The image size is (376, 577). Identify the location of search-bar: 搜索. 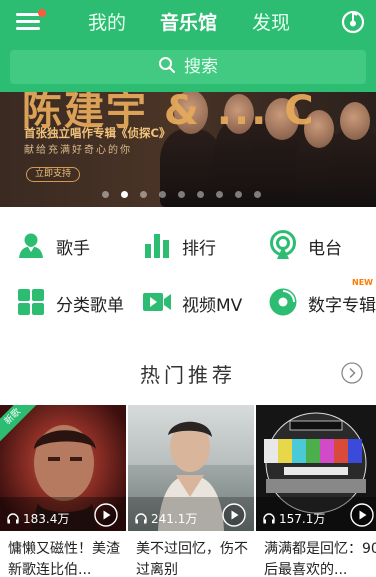
(188, 67).